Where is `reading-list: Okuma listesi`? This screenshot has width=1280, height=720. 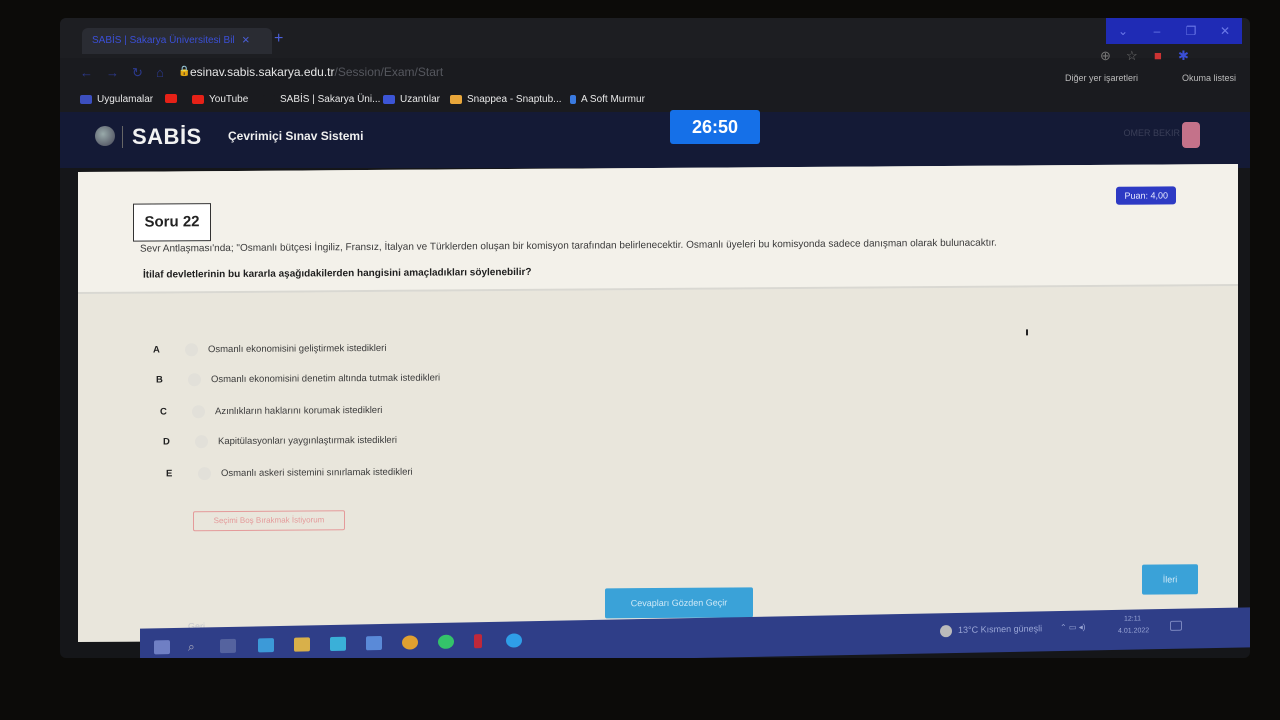
reading-list: Okuma listesi is located at coordinates (1209, 78).